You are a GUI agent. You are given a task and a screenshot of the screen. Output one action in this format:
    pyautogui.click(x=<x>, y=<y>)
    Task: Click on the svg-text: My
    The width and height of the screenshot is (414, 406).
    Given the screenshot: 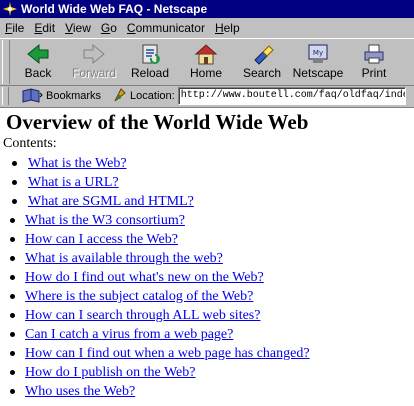 What is the action you would take?
    pyautogui.click(x=318, y=53)
    